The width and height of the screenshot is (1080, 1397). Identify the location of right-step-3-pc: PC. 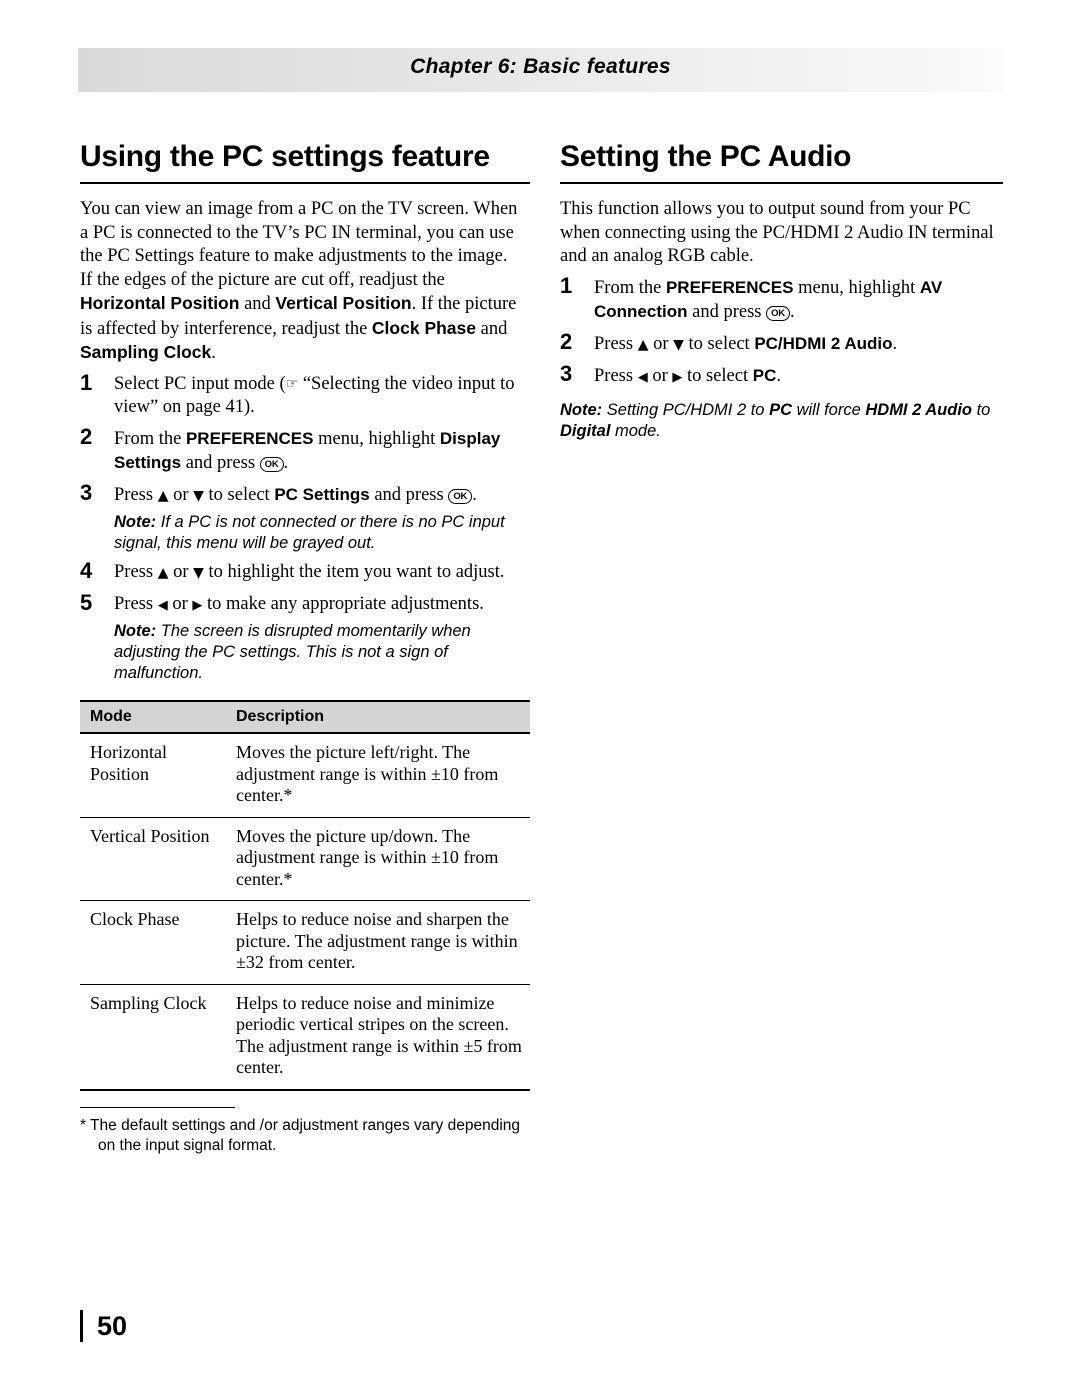
(764, 375).